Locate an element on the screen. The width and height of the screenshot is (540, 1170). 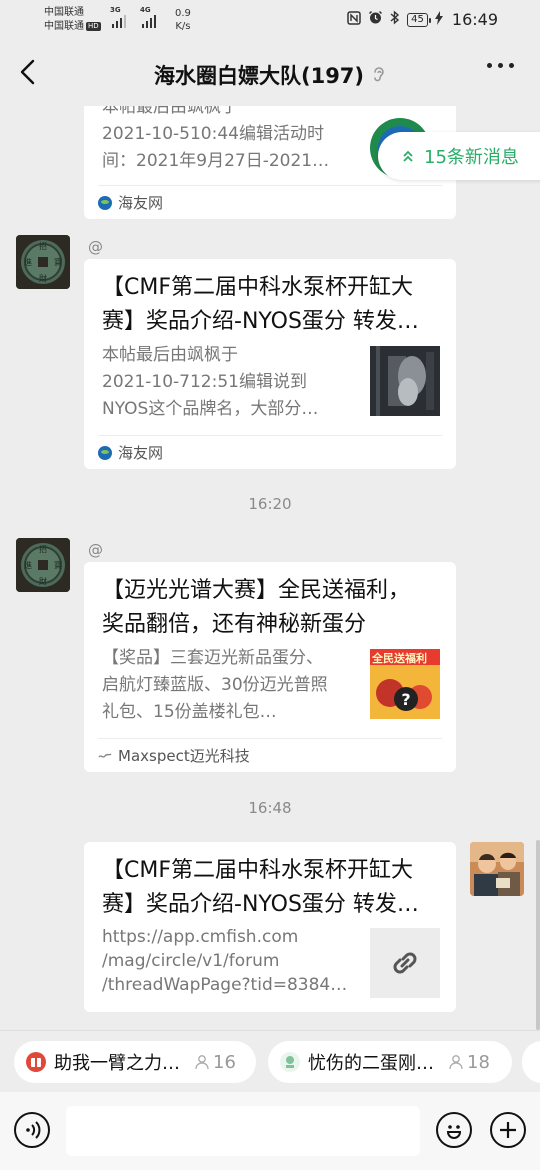
card-title: 【迈光光谱大赛】全民送福利， 奖品翻倍，还有神秘新蛋分 is located at coordinates (270, 608).